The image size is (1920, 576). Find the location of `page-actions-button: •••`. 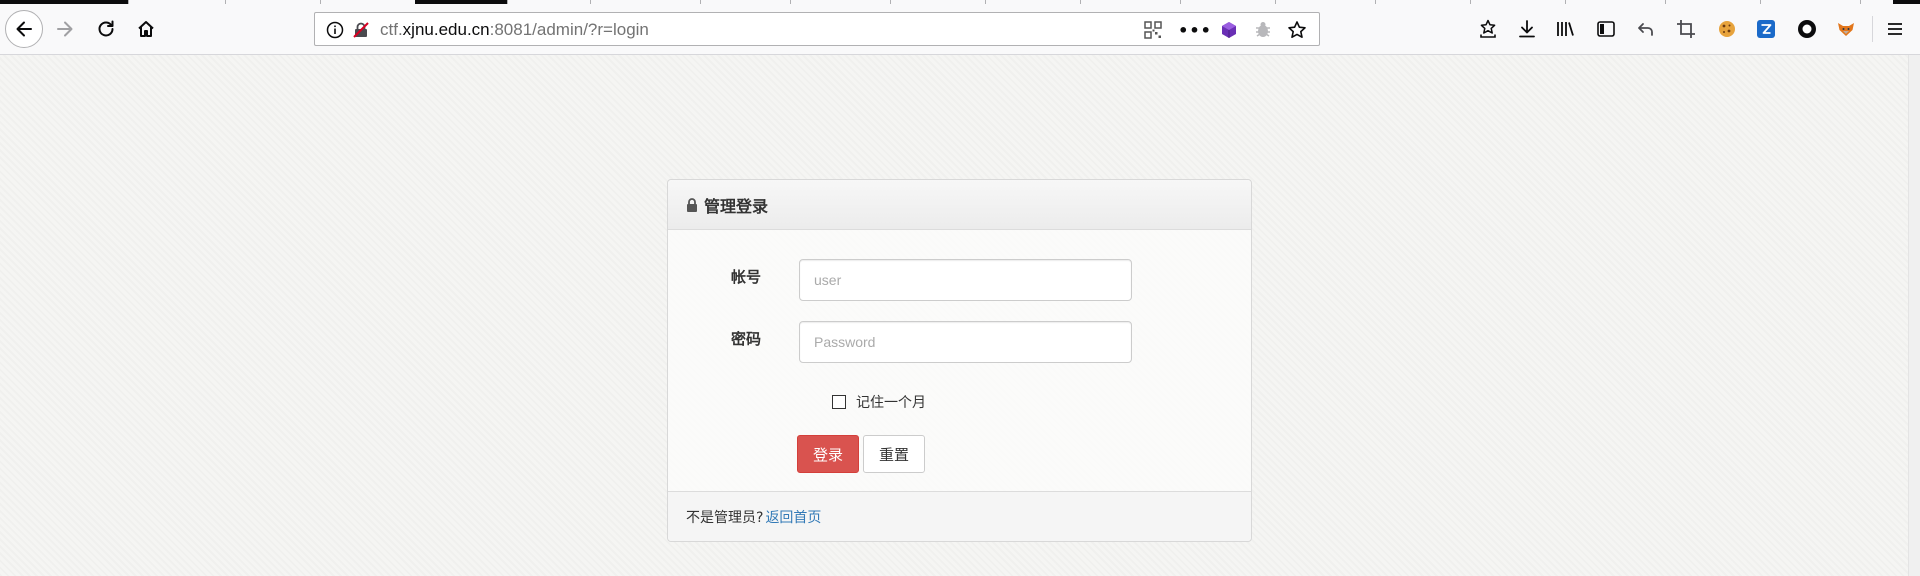

page-actions-button: ••• is located at coordinates (1194, 30).